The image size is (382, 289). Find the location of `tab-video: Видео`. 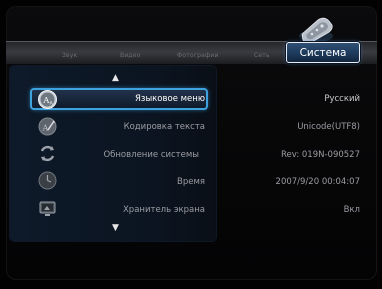

tab-video: Видео is located at coordinates (130, 55).